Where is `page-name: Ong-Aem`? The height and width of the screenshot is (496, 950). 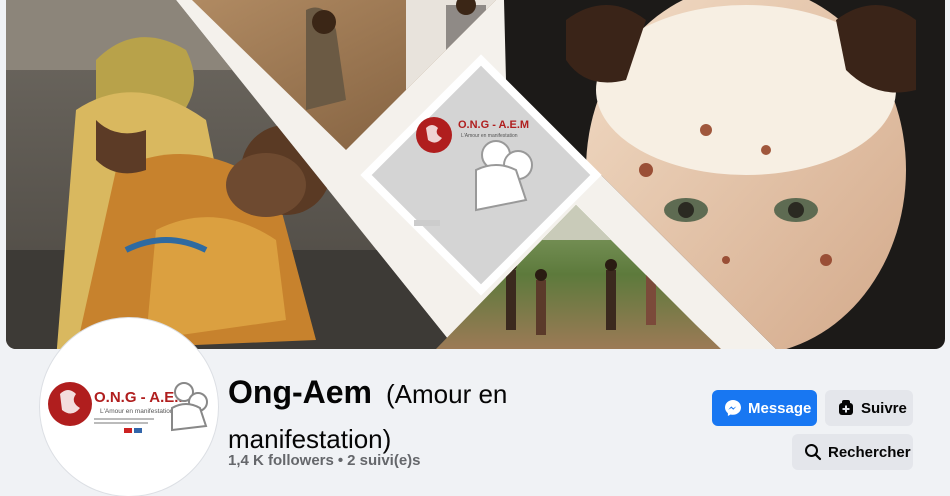
page-name: Ong-Aem is located at coordinates (300, 392).